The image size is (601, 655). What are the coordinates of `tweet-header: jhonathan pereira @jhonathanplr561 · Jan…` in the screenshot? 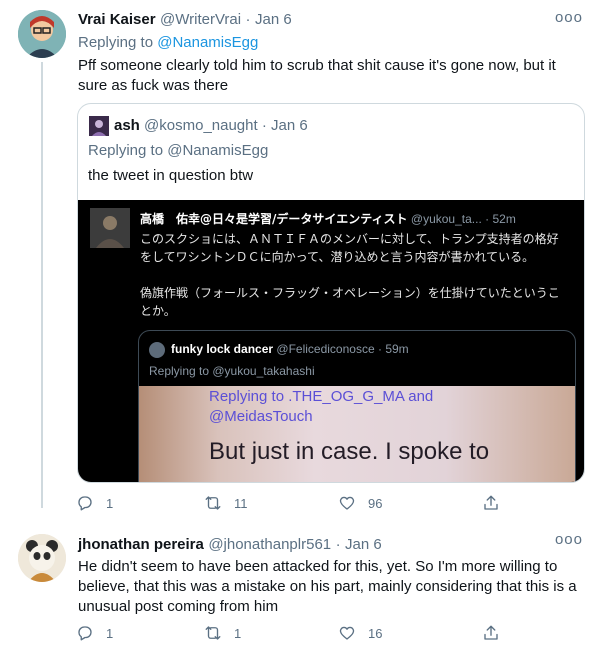 It's located at (230, 545).